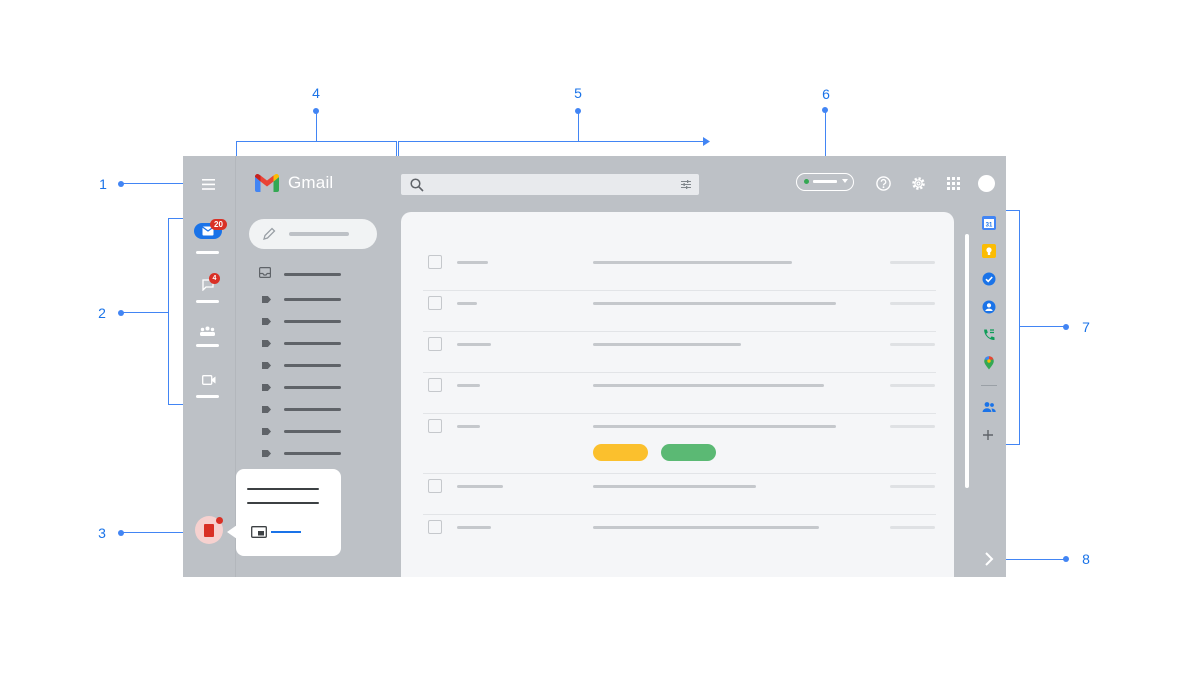 The width and height of the screenshot is (1200, 675). I want to click on side-panel-divider, so click(989, 385).